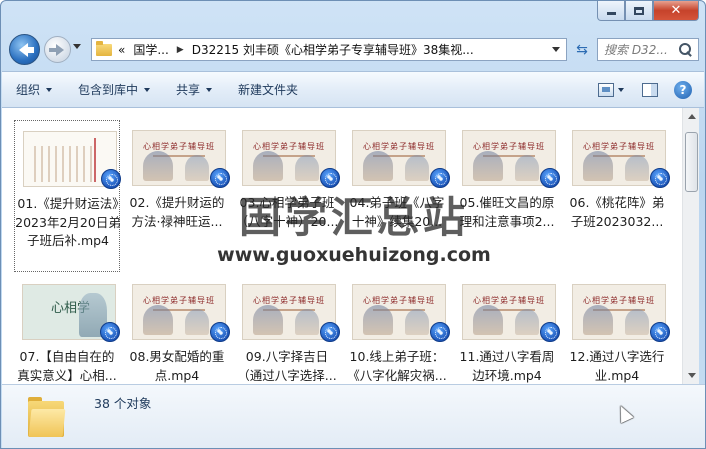 This screenshot has width=706, height=449. I want to click on close-button: ✕, so click(676, 11).